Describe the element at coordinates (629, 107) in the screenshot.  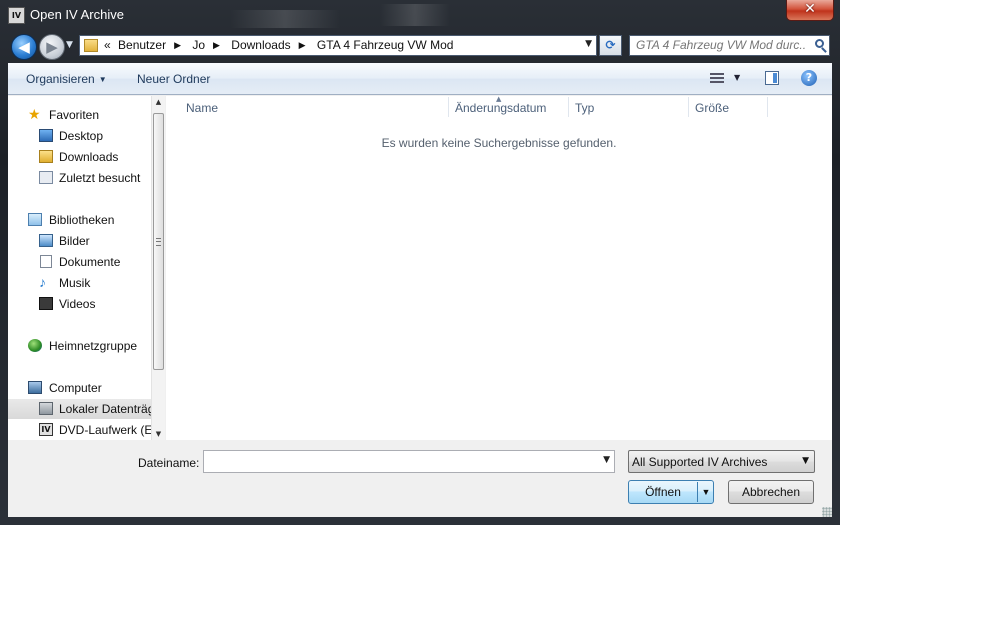
I see `column-header-type: Typ` at that location.